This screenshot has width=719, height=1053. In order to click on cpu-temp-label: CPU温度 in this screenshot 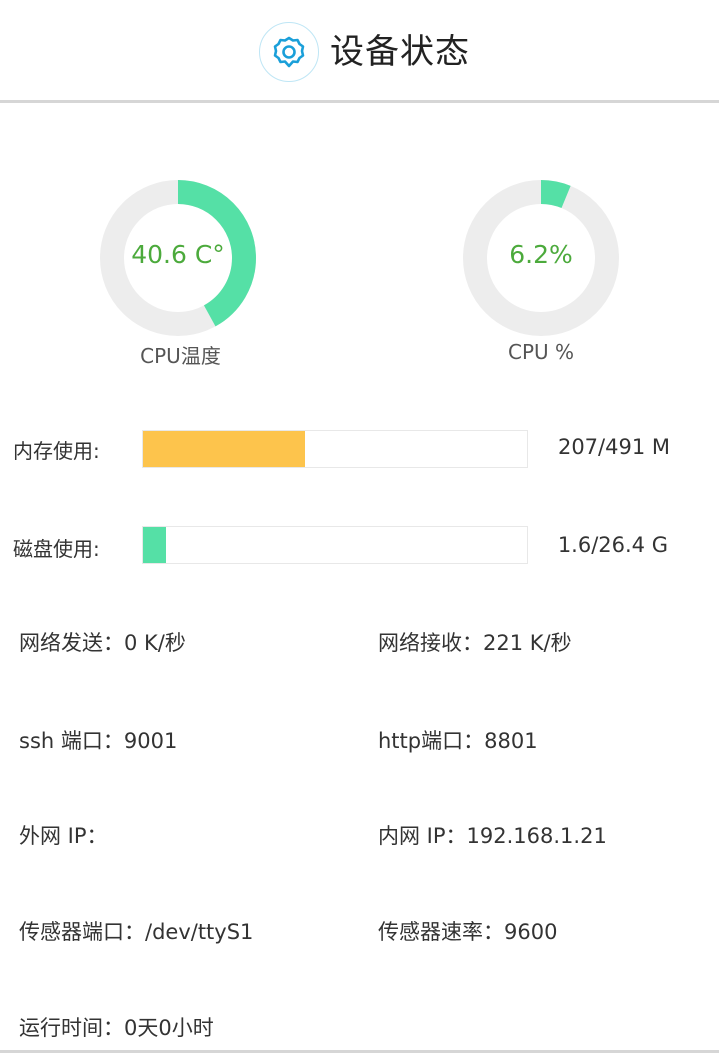, I will do `click(180, 356)`.